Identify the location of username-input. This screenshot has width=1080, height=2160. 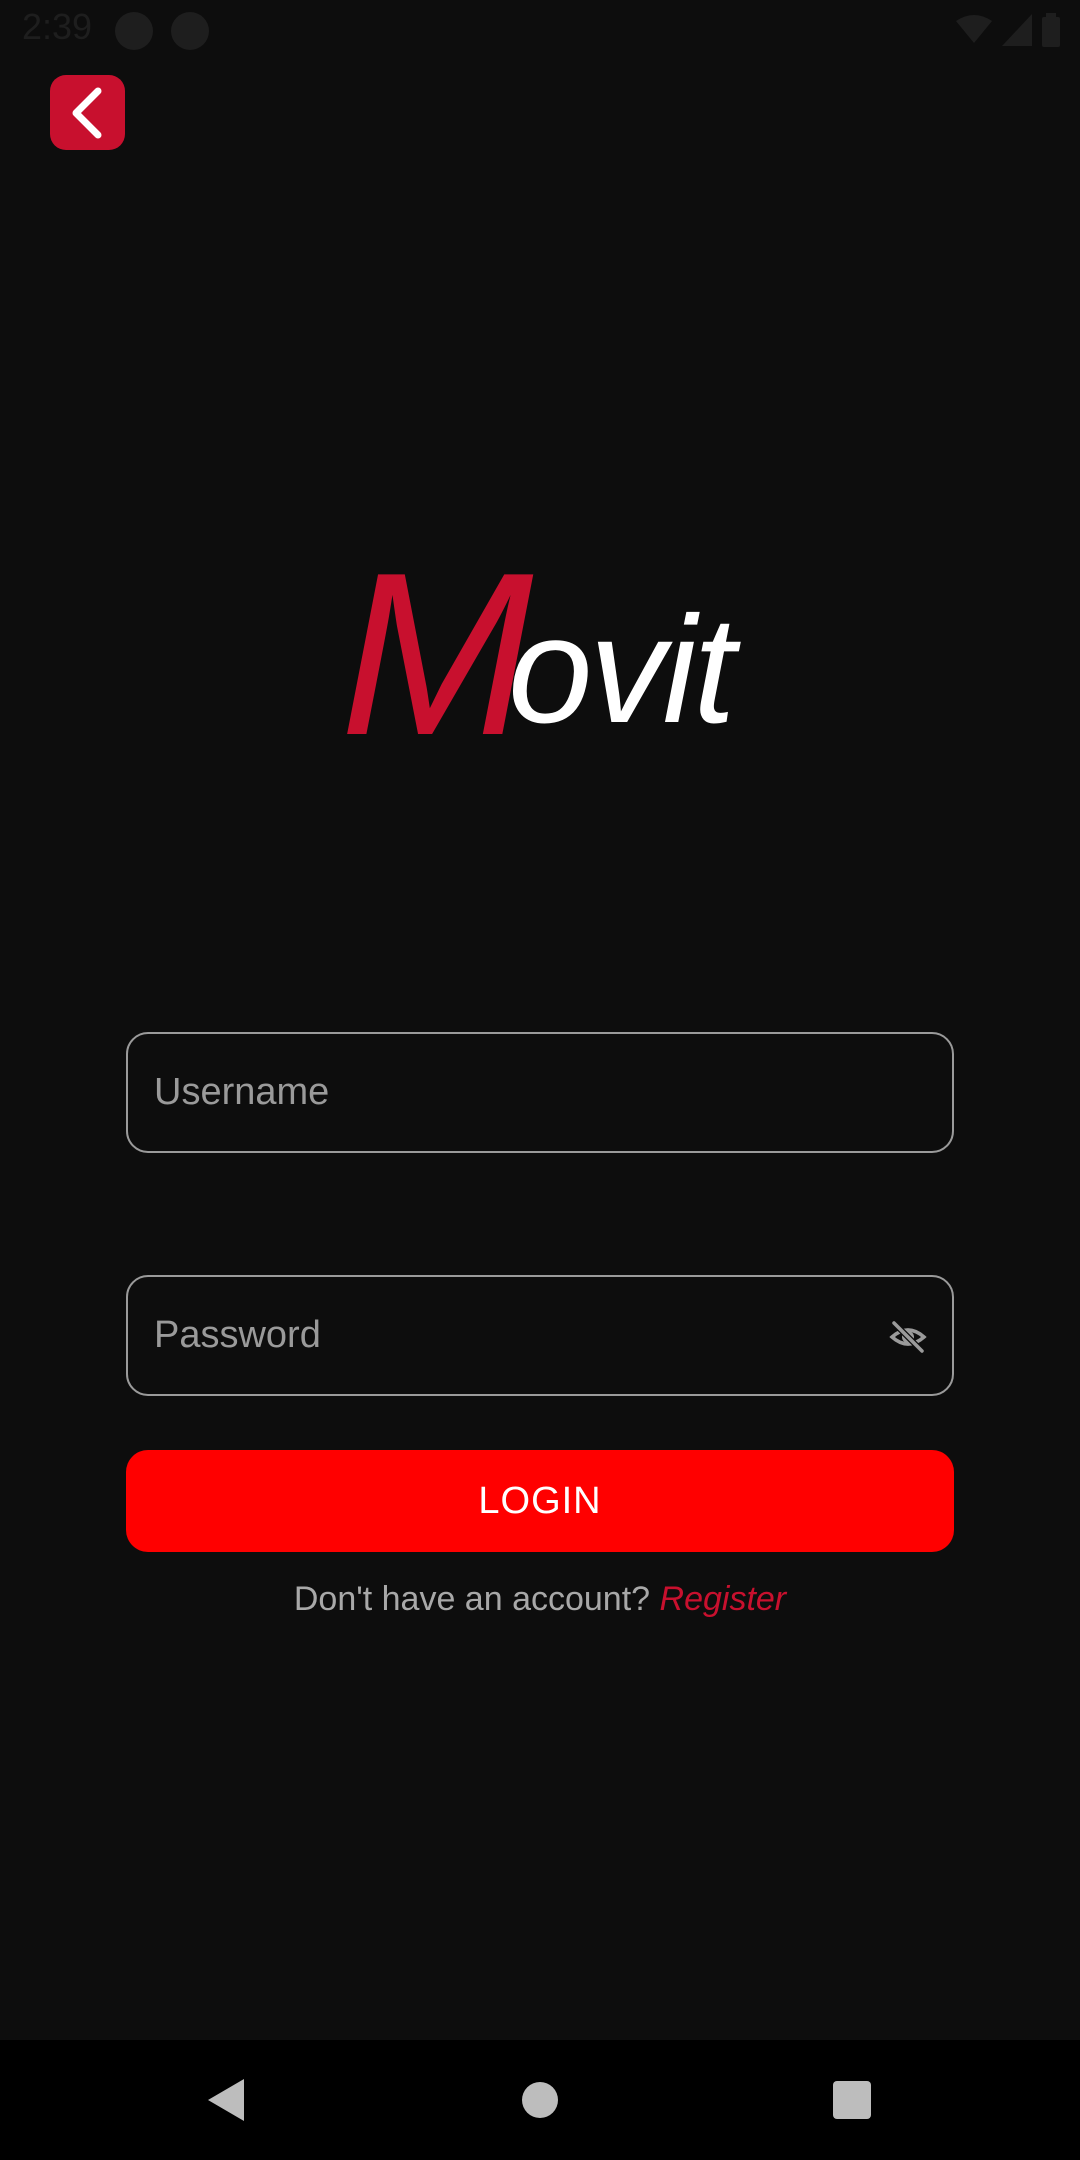
(504, 1092).